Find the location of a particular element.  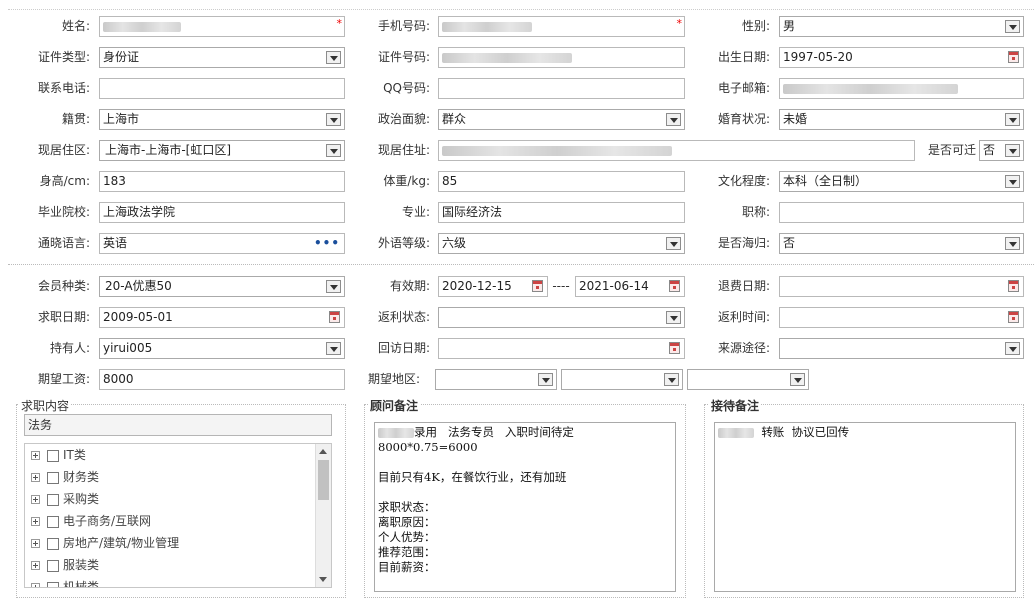

native-select: 上海市 is located at coordinates (222, 119).